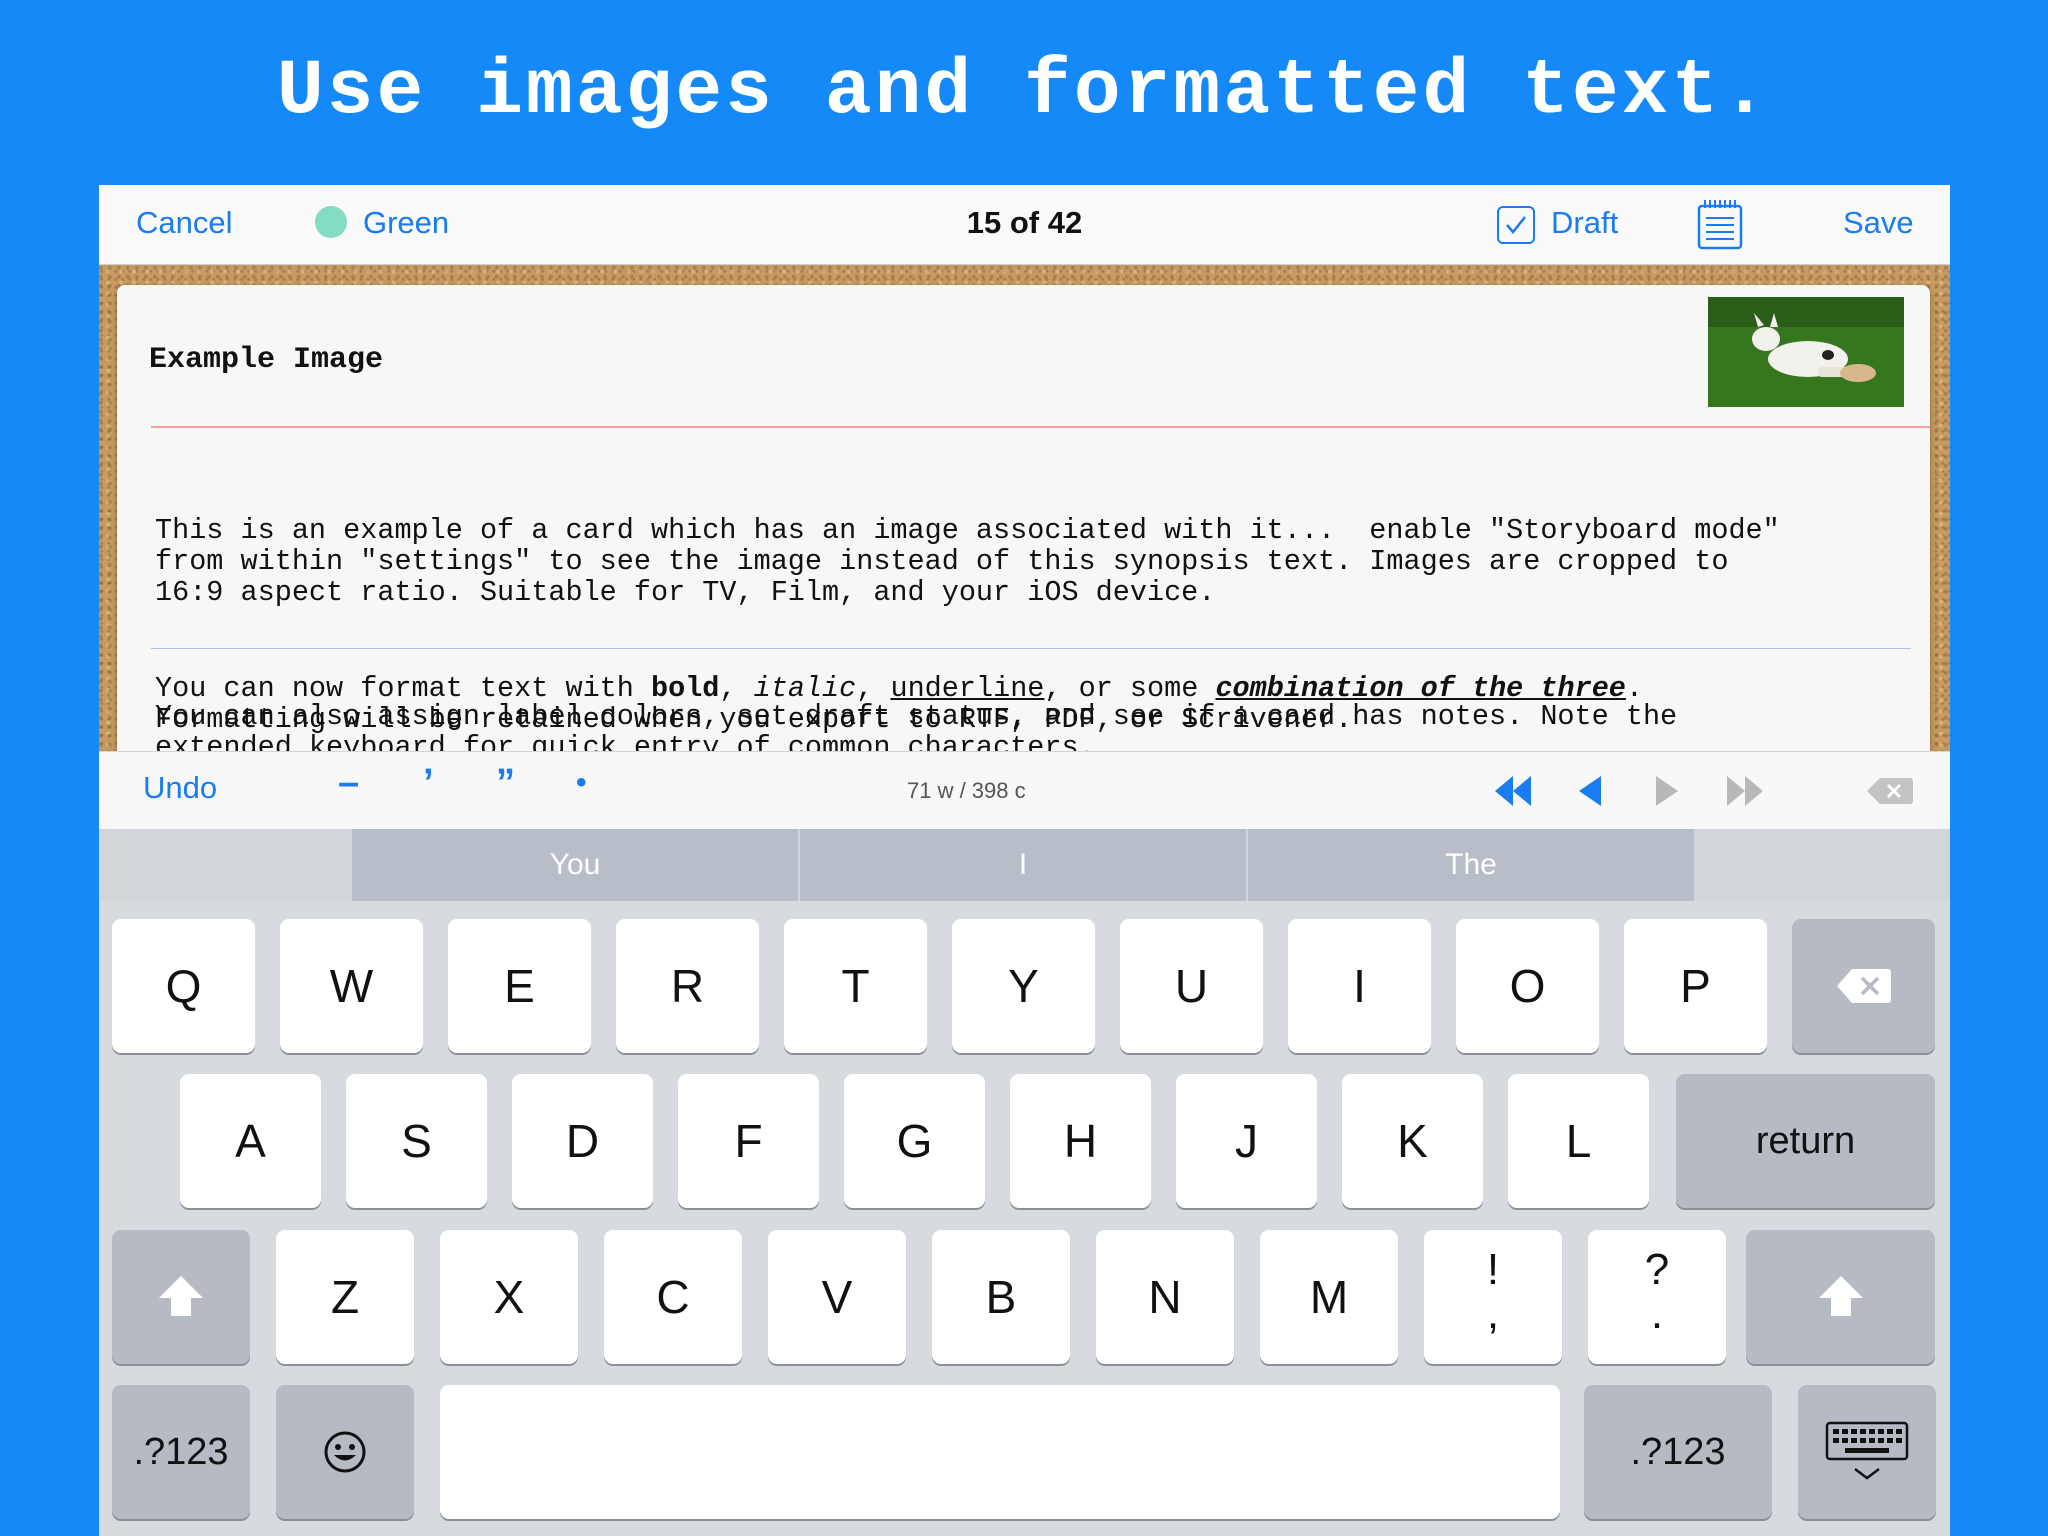 Image resolution: width=2048 pixels, height=1536 pixels. I want to click on return-key: return, so click(1805, 1141).